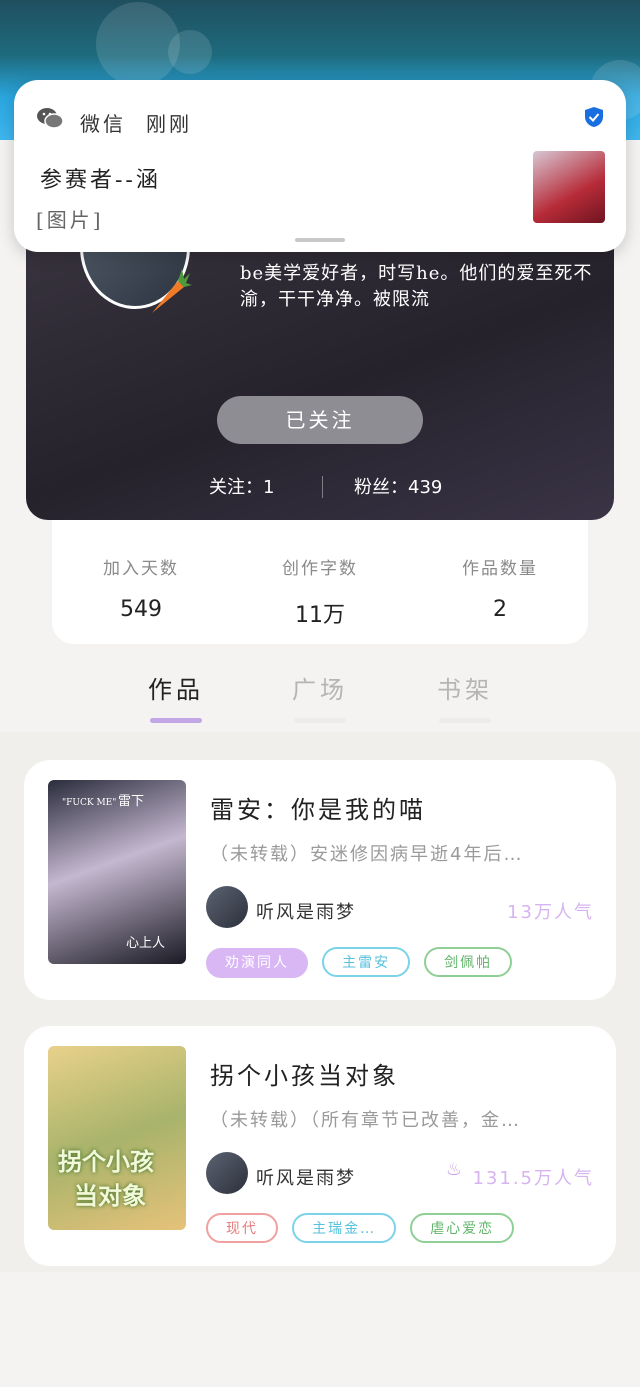  I want to click on carrot-icon, so click(172, 291).